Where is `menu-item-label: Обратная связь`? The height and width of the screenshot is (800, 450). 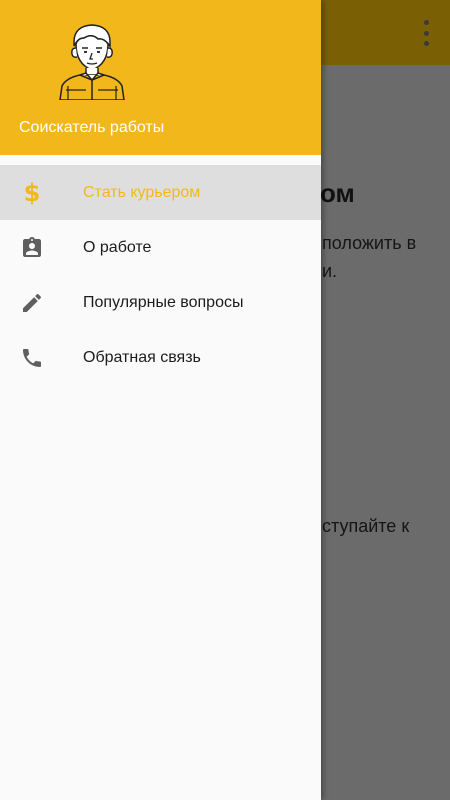
menu-item-label: Обратная связь is located at coordinates (142, 357).